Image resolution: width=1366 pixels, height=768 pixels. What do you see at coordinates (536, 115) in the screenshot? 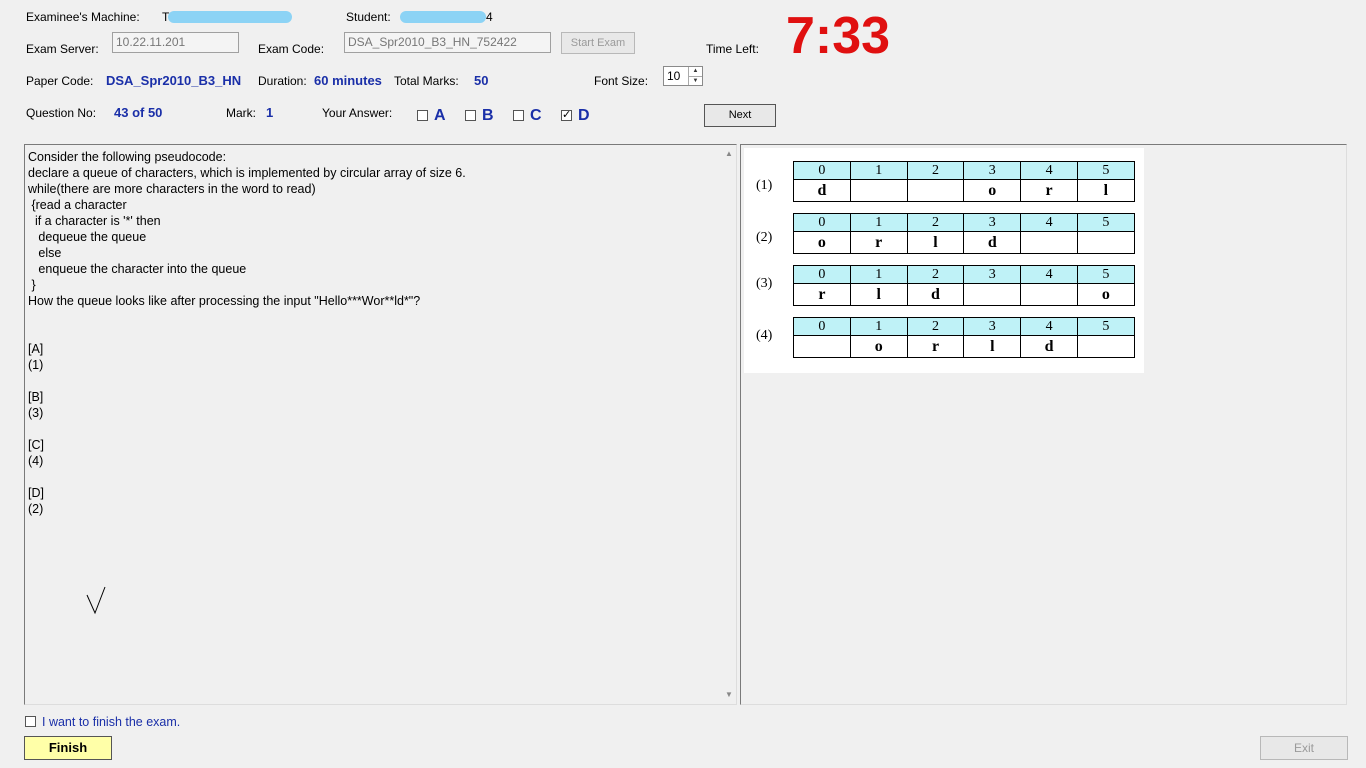
I see `answer-c-label: C` at bounding box center [536, 115].